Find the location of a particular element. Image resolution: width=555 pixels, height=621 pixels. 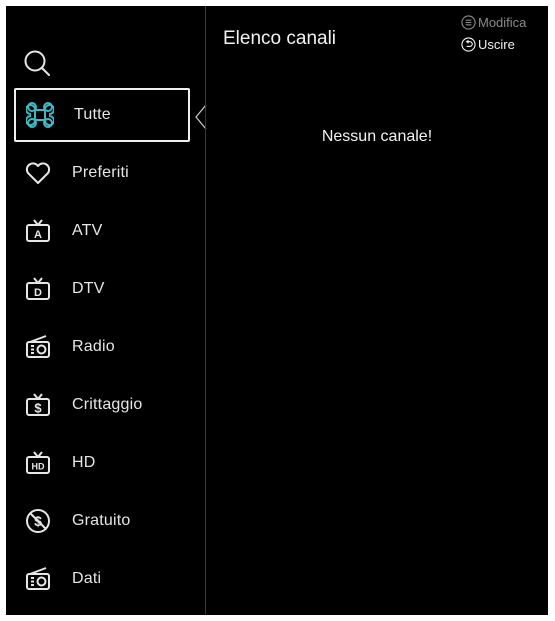

tv-hd-icon: HD is located at coordinates (38, 463).